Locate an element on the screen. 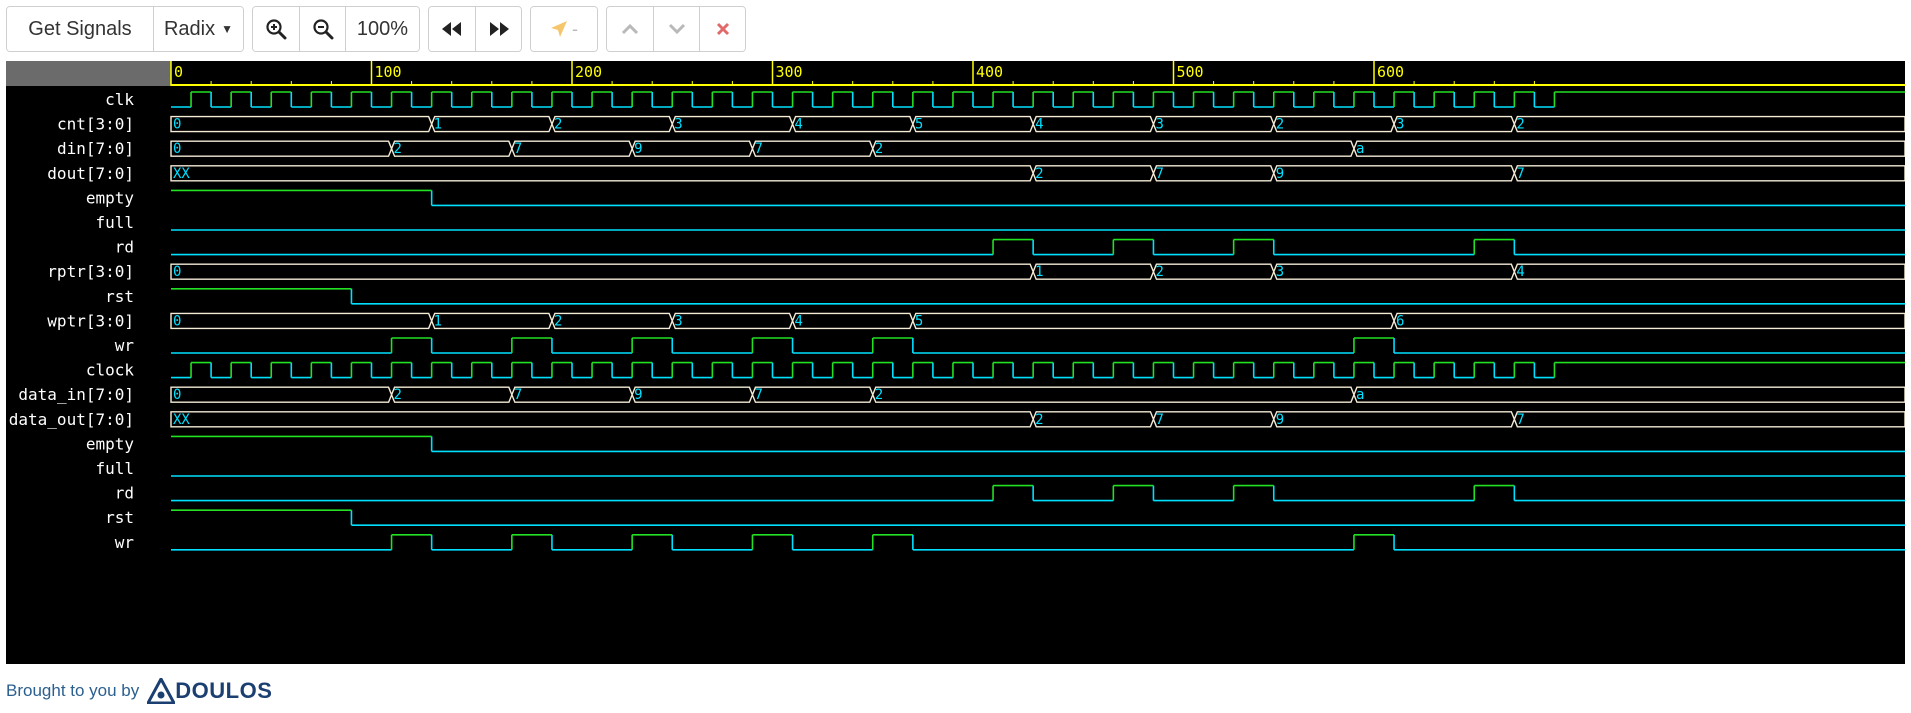 The height and width of the screenshot is (713, 1911). signal-name: clock is located at coordinates (110, 370).